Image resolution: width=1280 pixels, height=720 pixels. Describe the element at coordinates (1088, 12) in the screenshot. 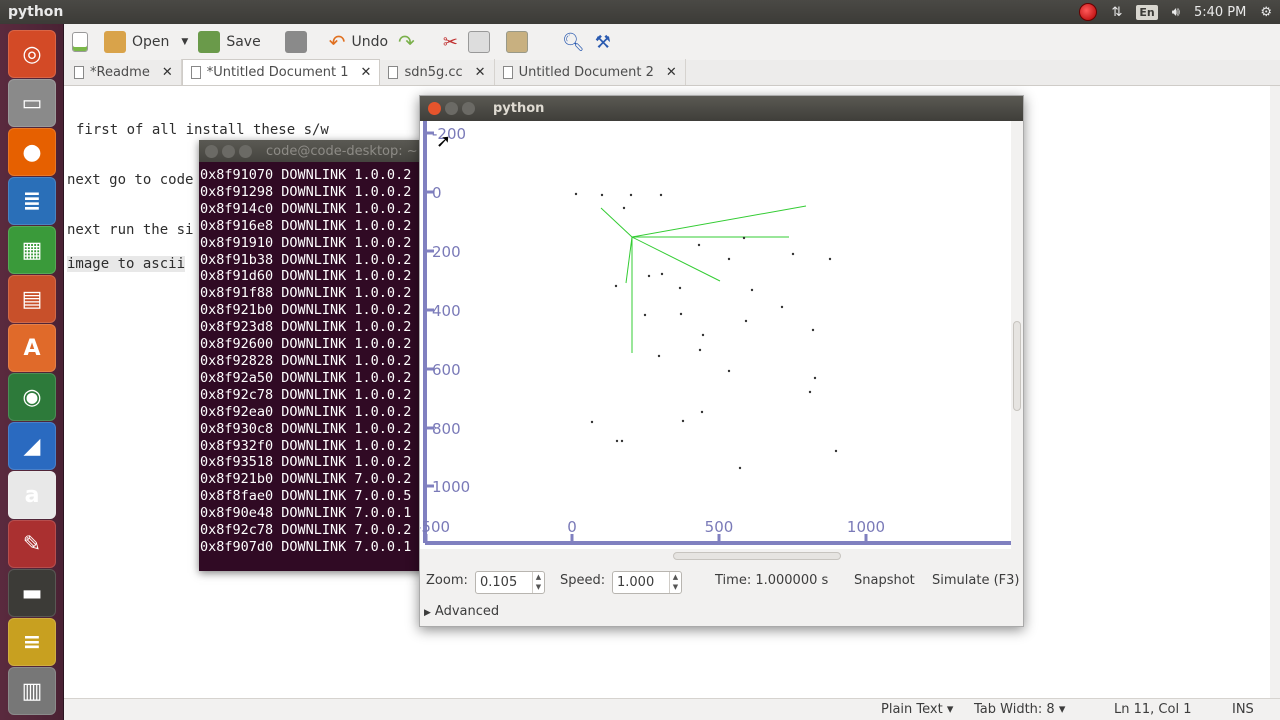

I see `record-indicator-icon` at that location.